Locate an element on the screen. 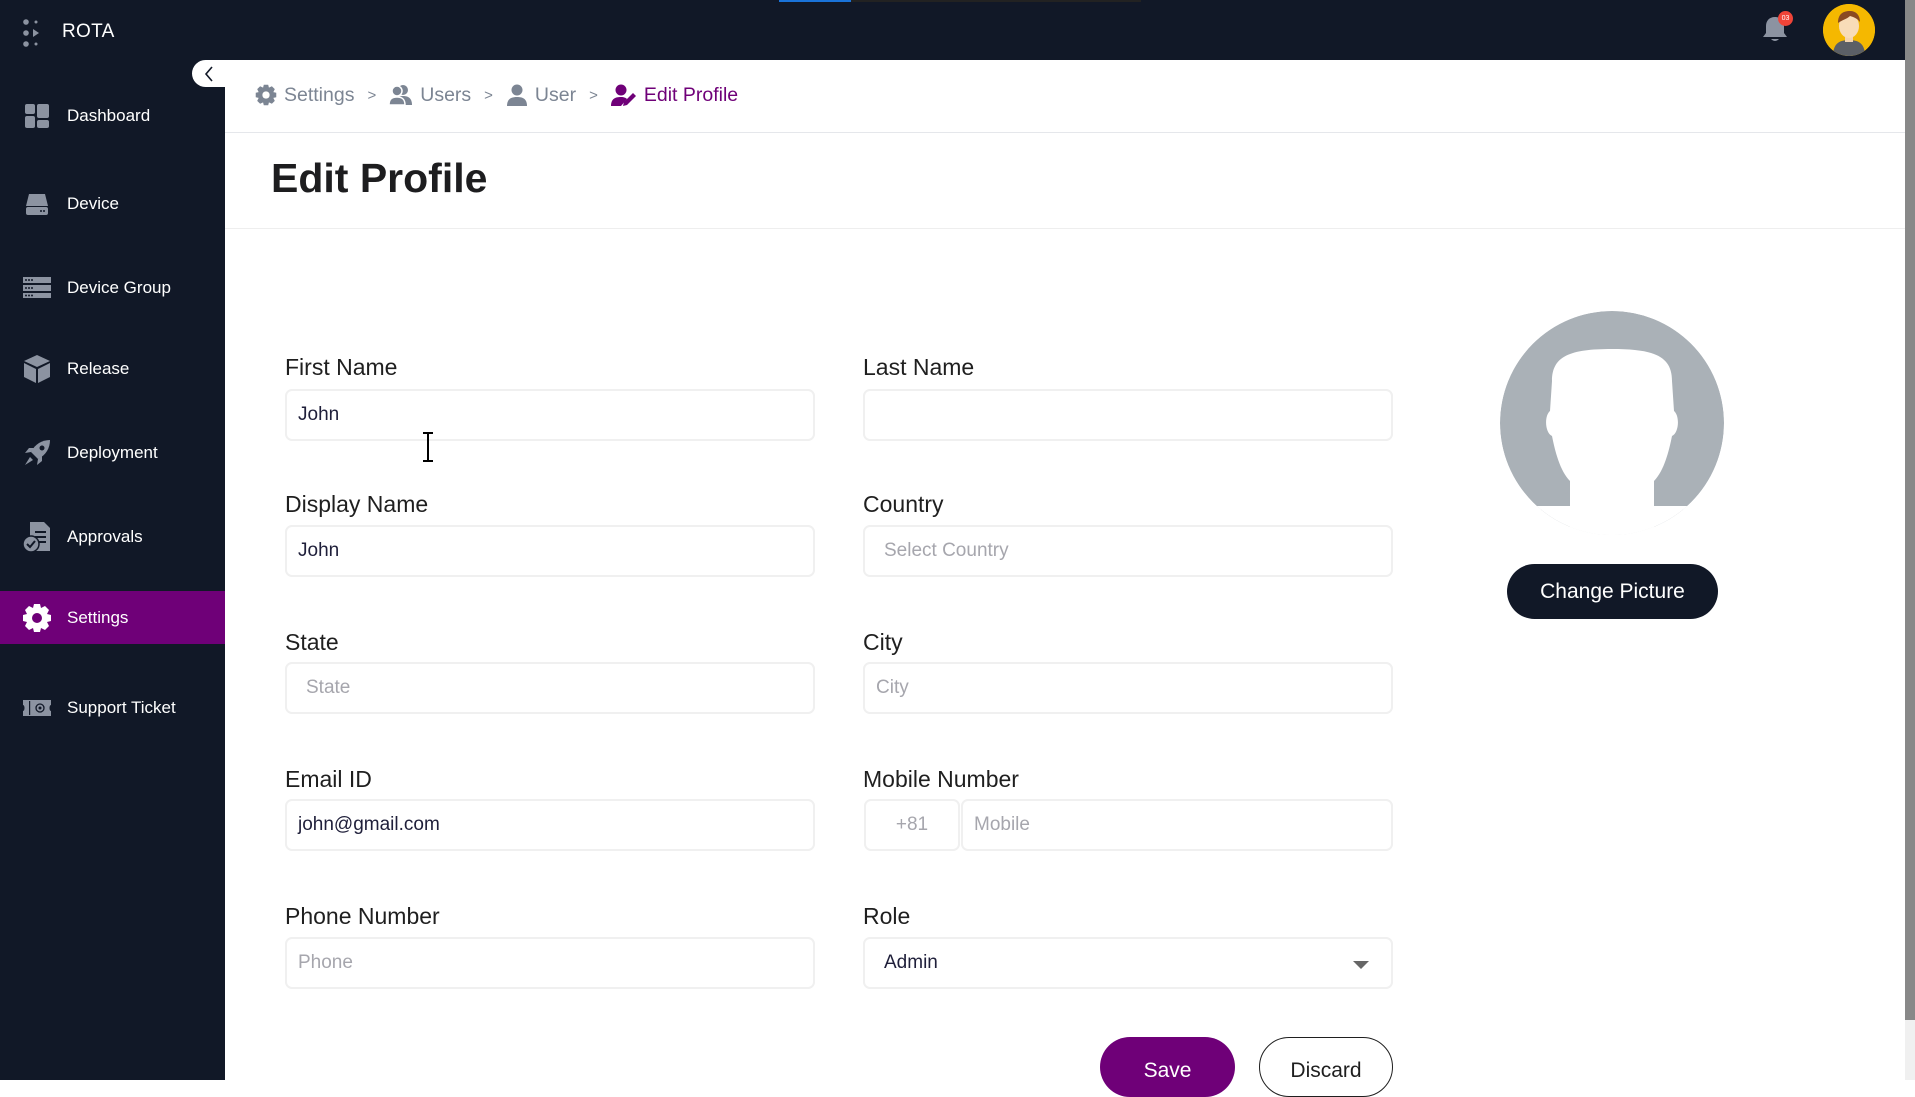  profile-picture is located at coordinates (1612, 423).